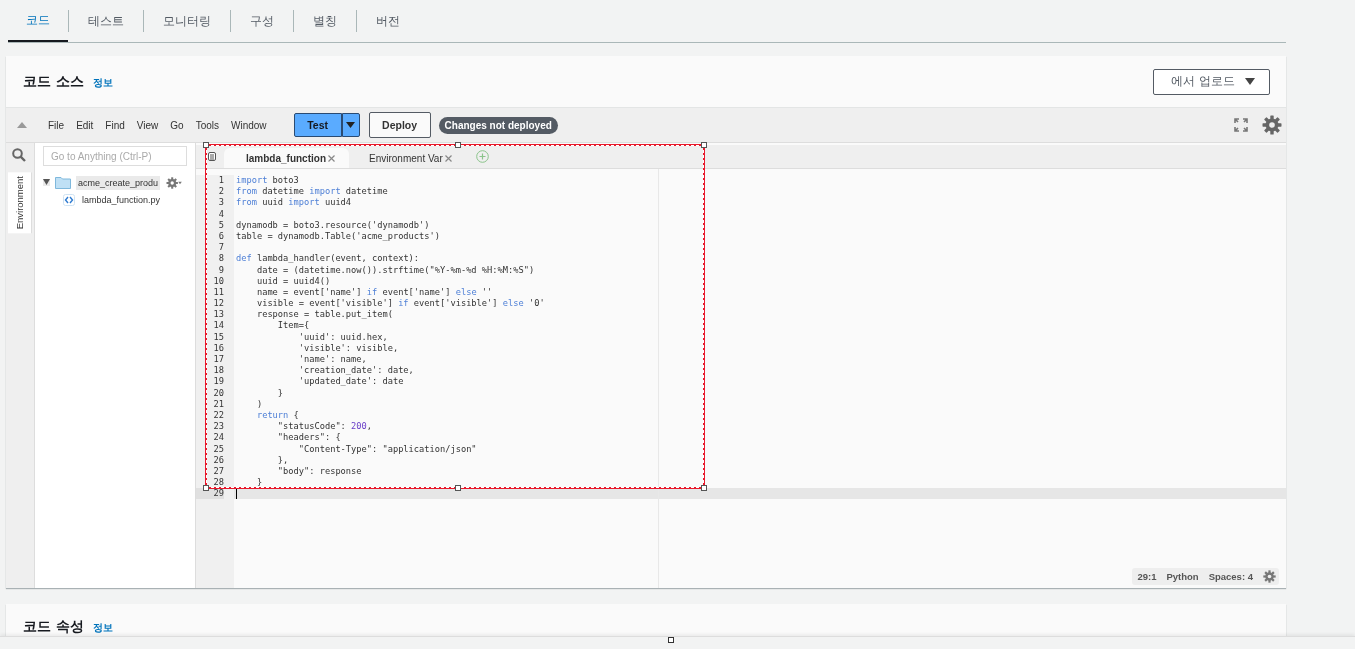 The image size is (1355, 649). Describe the element at coordinates (319, 471) in the screenshot. I see `code-line: "body": response` at that location.